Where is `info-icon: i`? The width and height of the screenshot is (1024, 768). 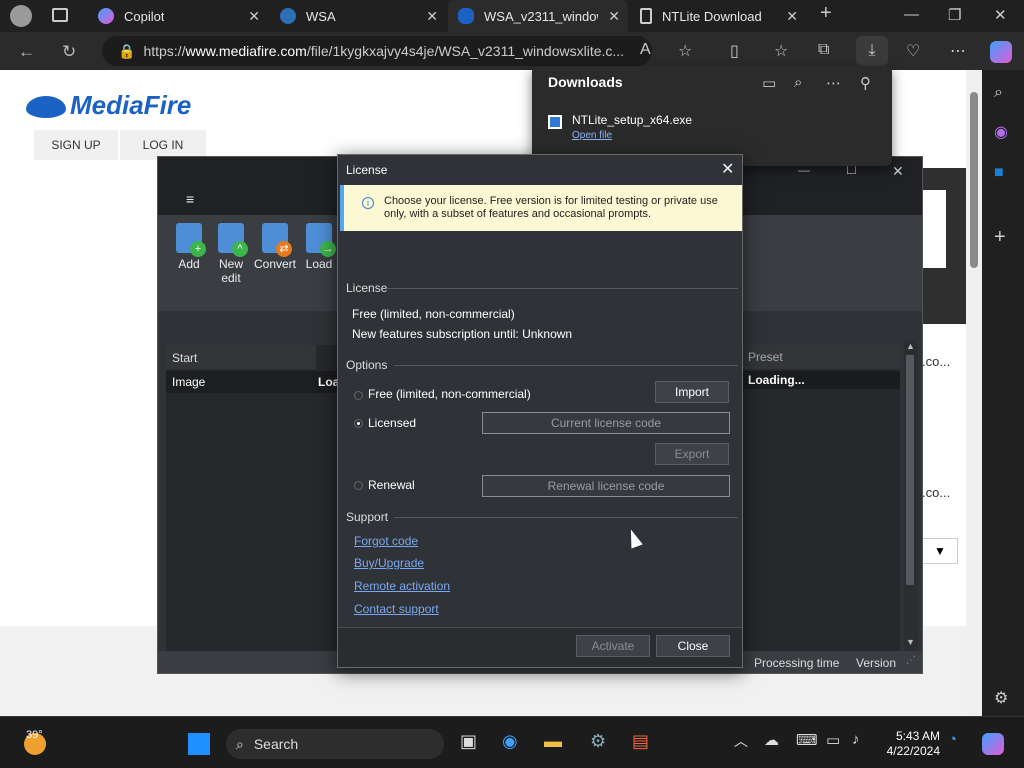 info-icon: i is located at coordinates (368, 203).